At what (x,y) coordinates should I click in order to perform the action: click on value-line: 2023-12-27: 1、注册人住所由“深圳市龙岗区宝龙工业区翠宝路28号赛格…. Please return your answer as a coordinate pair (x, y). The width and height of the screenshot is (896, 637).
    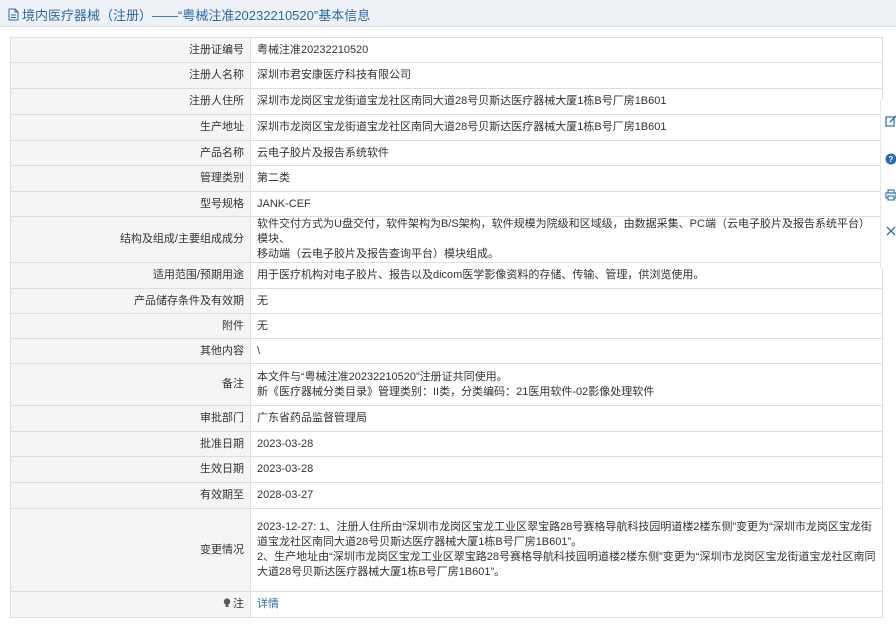
    Looking at the image, I should click on (564, 527).